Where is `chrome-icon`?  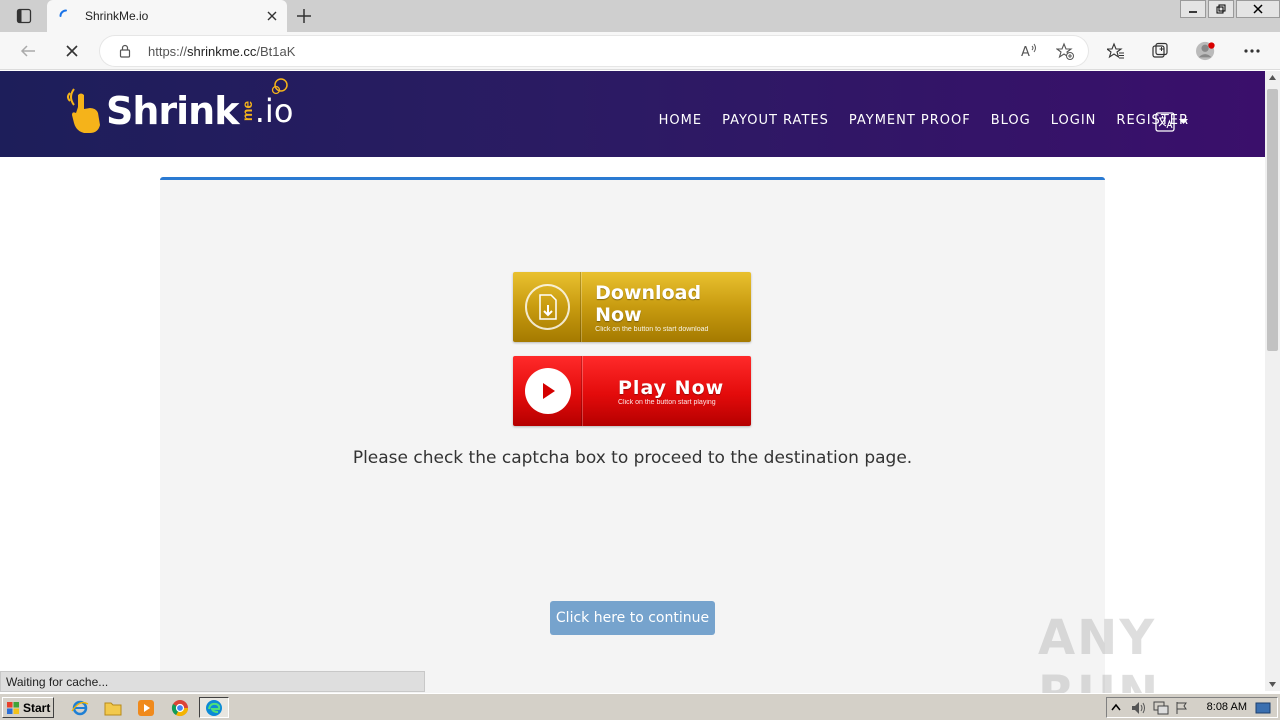 chrome-icon is located at coordinates (180, 707).